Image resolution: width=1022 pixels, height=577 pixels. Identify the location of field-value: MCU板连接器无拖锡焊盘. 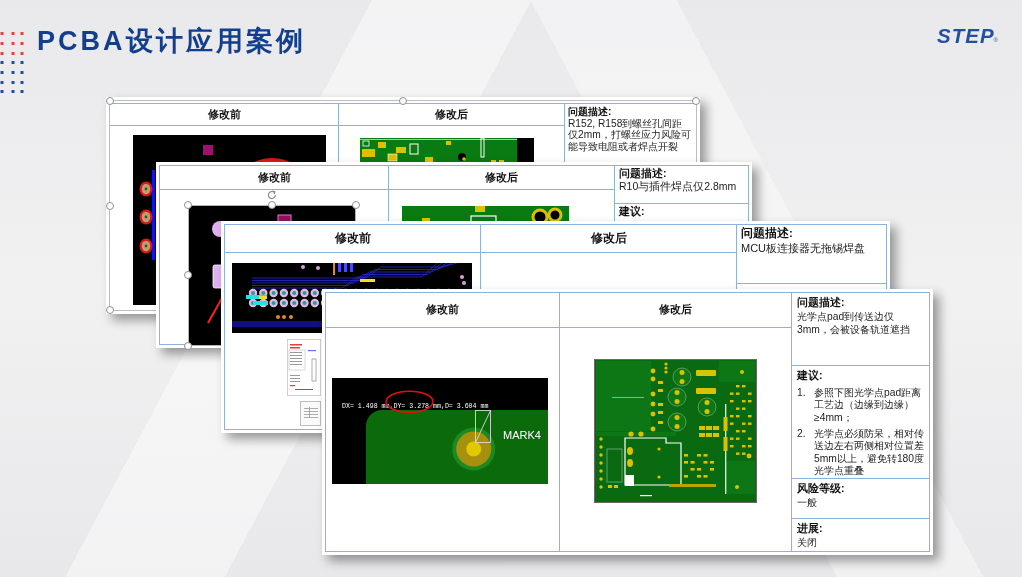
(804, 248).